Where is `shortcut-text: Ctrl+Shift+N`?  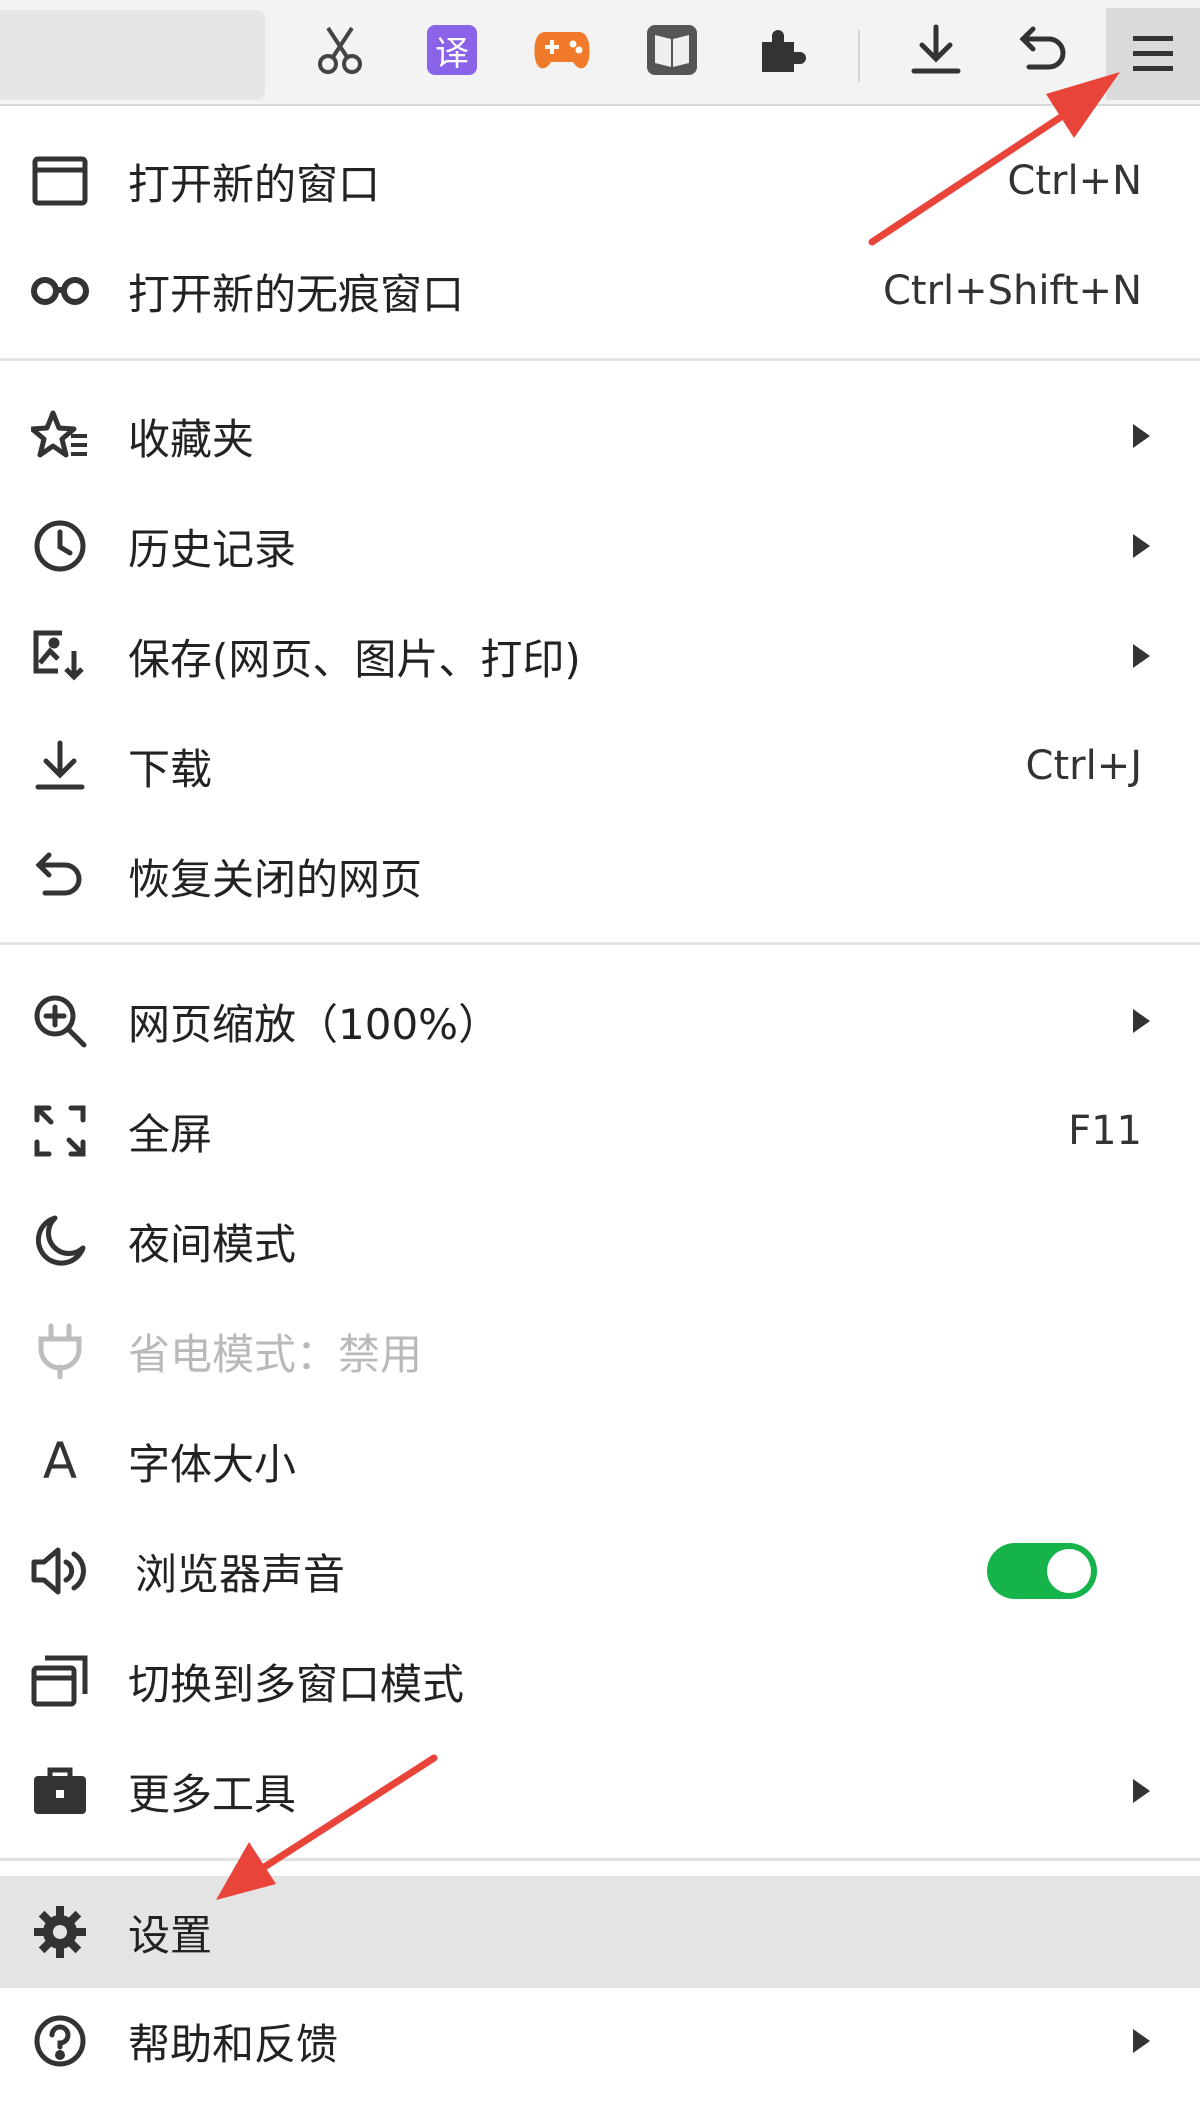
shortcut-text: Ctrl+Shift+N is located at coordinates (1012, 291).